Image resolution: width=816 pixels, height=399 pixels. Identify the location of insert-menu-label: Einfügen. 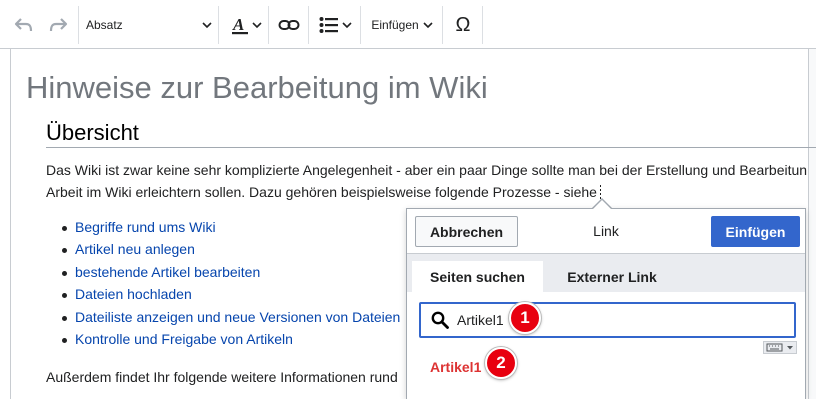
(395, 25).